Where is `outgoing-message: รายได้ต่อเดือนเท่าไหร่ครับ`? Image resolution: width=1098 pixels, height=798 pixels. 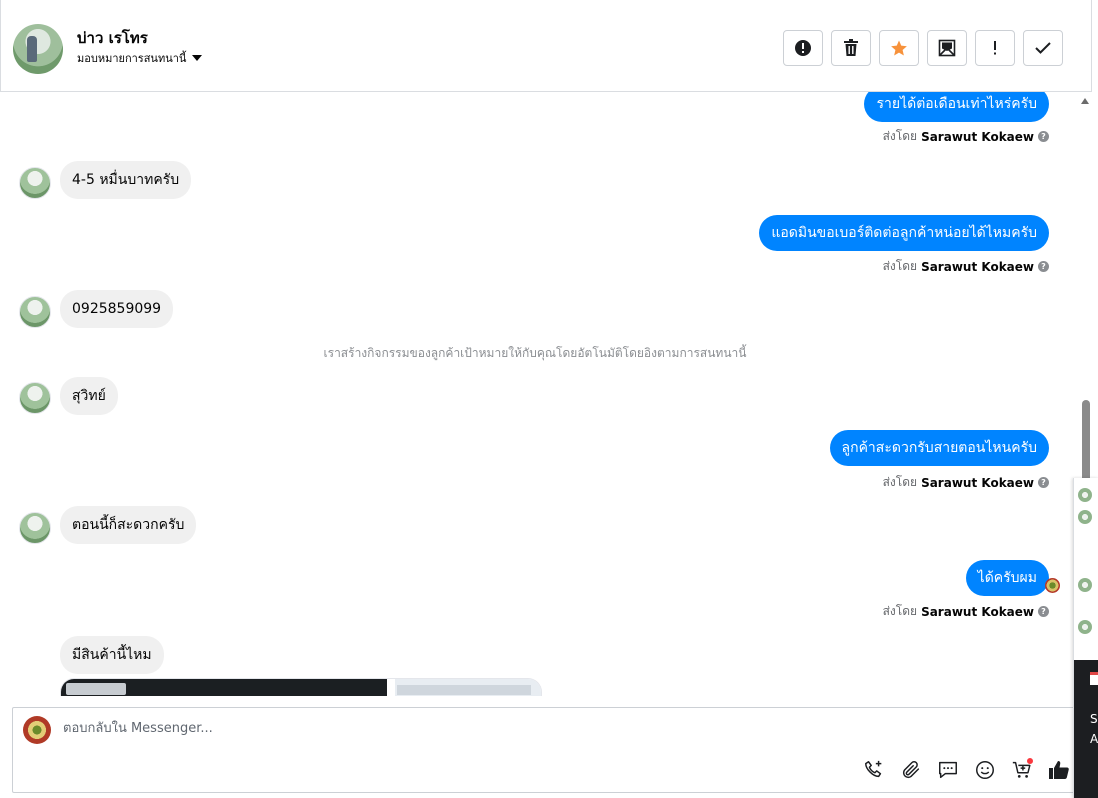
outgoing-message: รายได้ต่อเดือนเท่าไหร่ครับ is located at coordinates (956, 107).